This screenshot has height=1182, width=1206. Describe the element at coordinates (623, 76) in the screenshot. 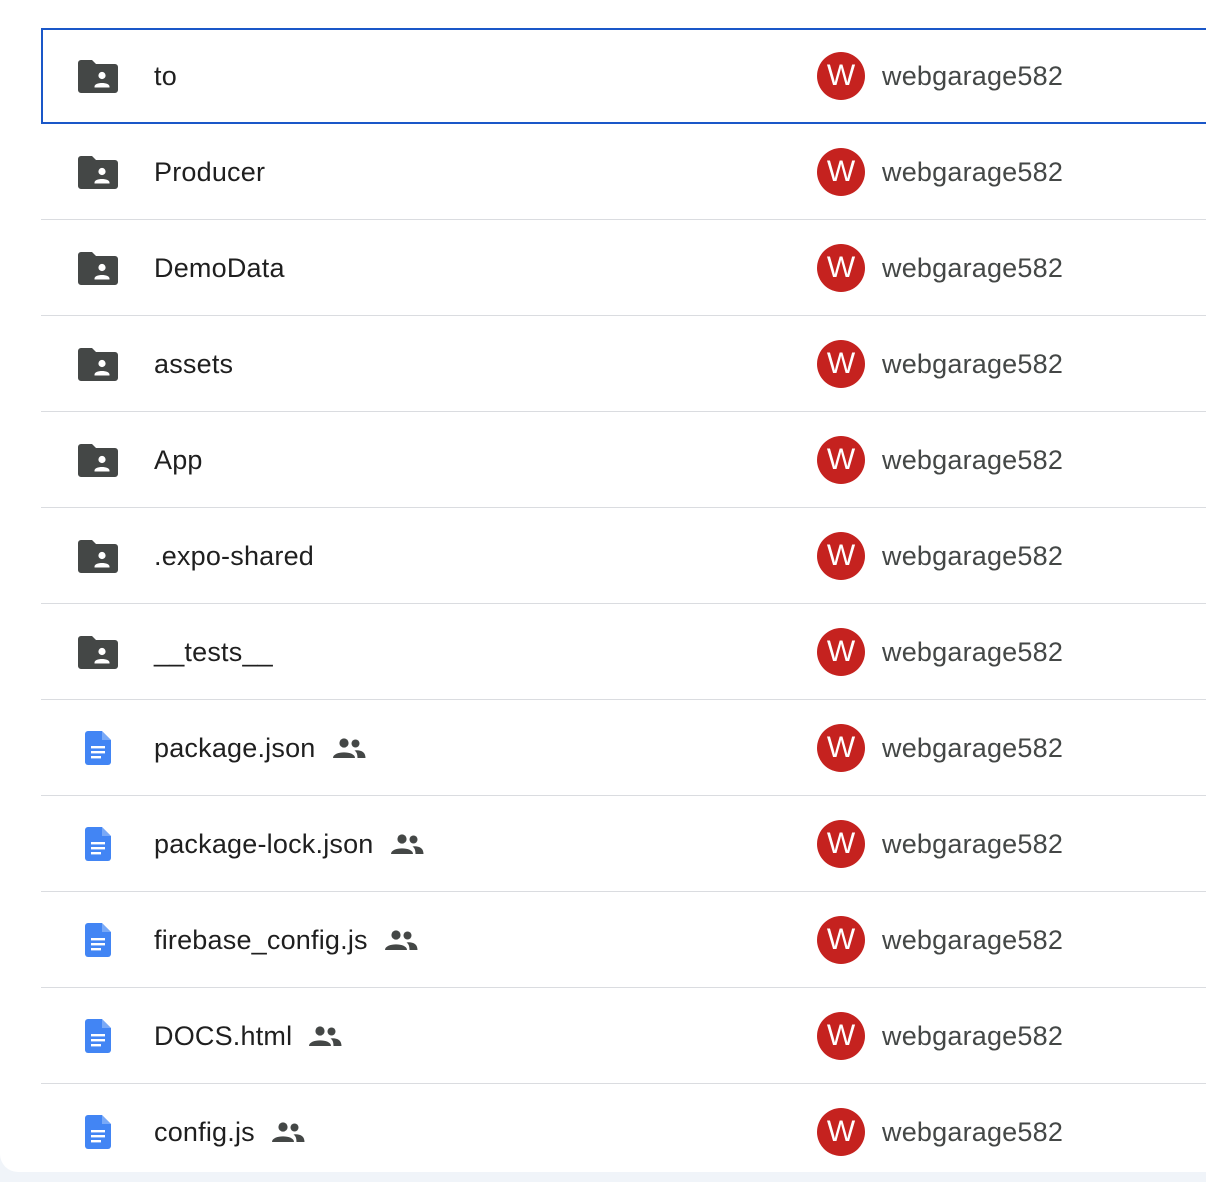

I see `file-row: to W webgarage582` at that location.